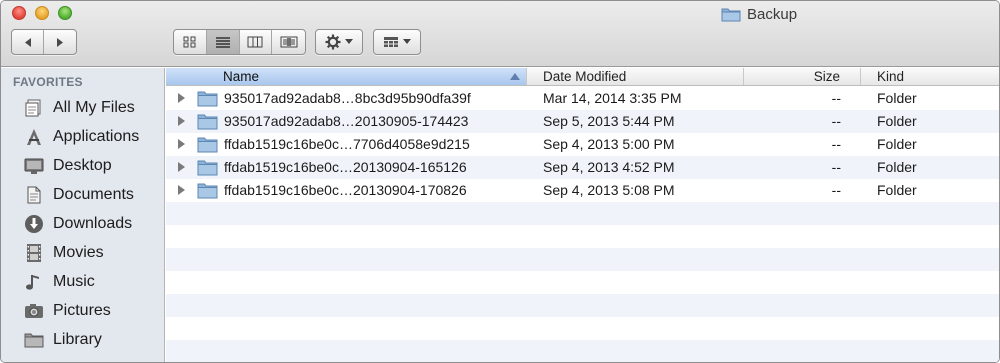  I want to click on sidebar-item-label: Documents, so click(93, 194).